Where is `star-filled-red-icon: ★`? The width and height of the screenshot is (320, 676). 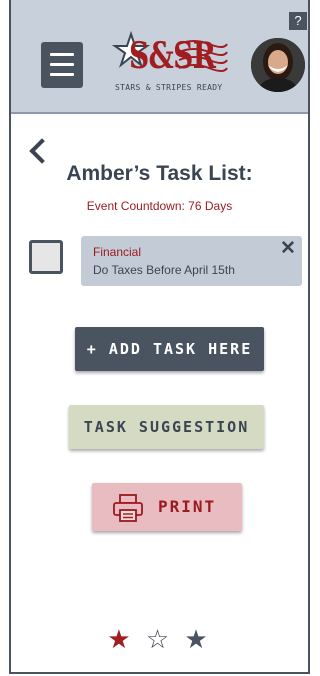 star-filled-red-icon: ★ is located at coordinates (120, 639).